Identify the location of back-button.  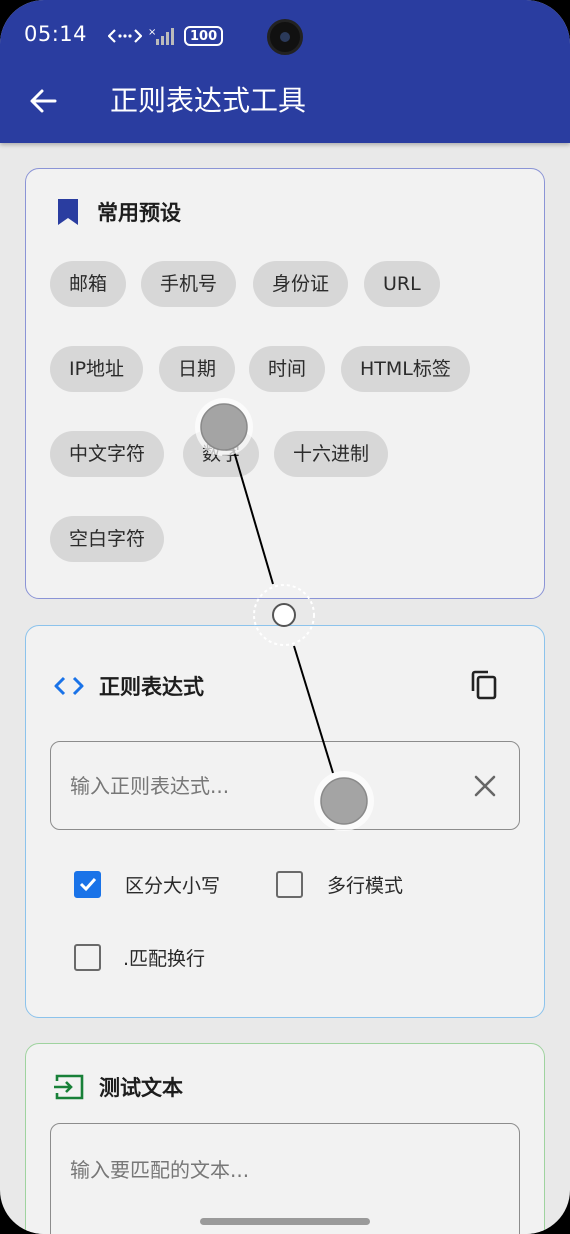
(43, 101).